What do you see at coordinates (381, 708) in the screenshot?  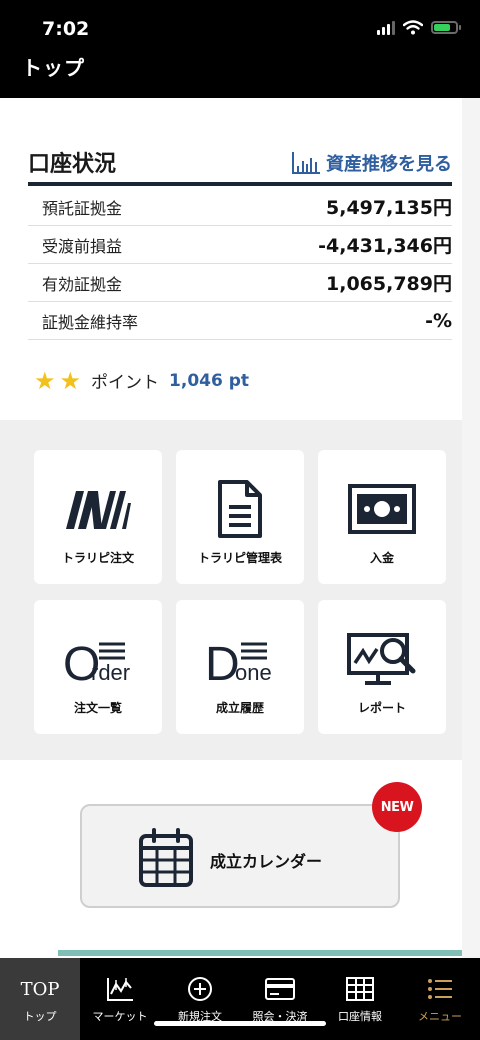 I see `tile-label: レポート` at bounding box center [381, 708].